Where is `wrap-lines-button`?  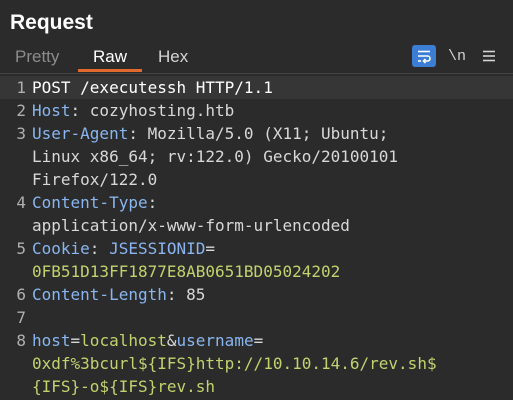 wrap-lines-button is located at coordinates (424, 56).